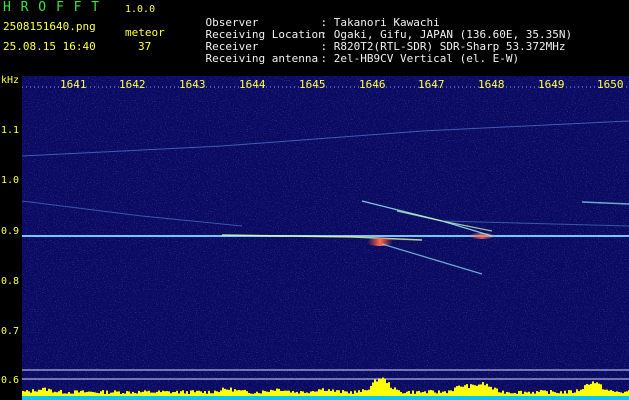  Describe the element at coordinates (145, 32) in the screenshot. I see `meteor-label: meteor` at that location.